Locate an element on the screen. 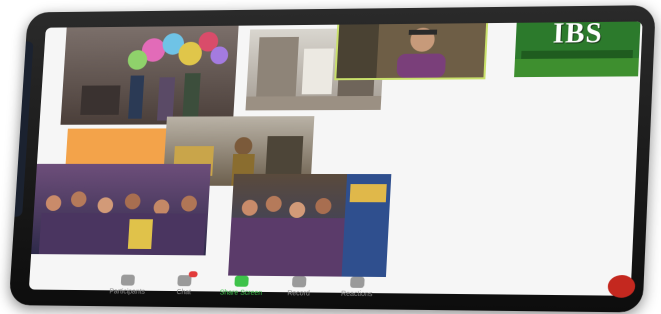 The height and width of the screenshot is (314, 661). record-label: Record is located at coordinates (298, 294).